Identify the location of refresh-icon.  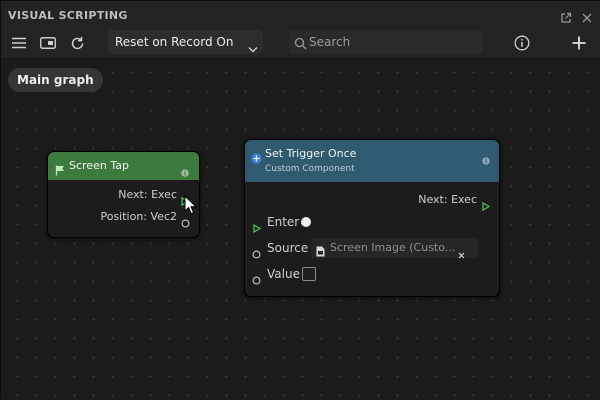
(77, 43).